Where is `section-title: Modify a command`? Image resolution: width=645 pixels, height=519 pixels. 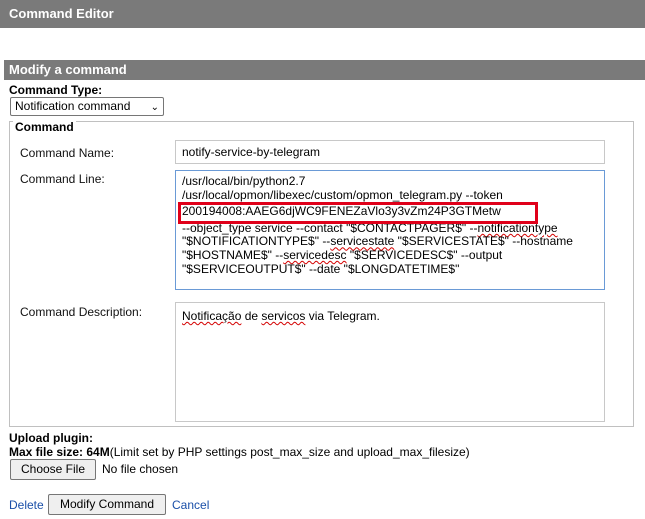
section-title: Modify a command is located at coordinates (324, 70).